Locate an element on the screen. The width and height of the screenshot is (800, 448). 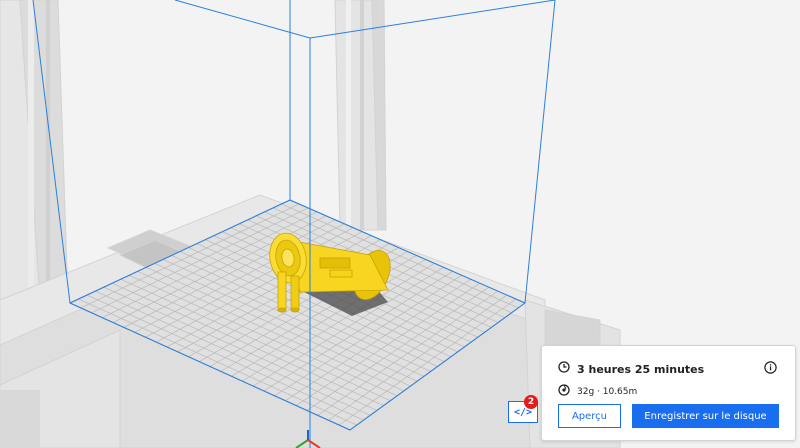
print-time-row: 3 heures 25 minutes is located at coordinates (631, 369).